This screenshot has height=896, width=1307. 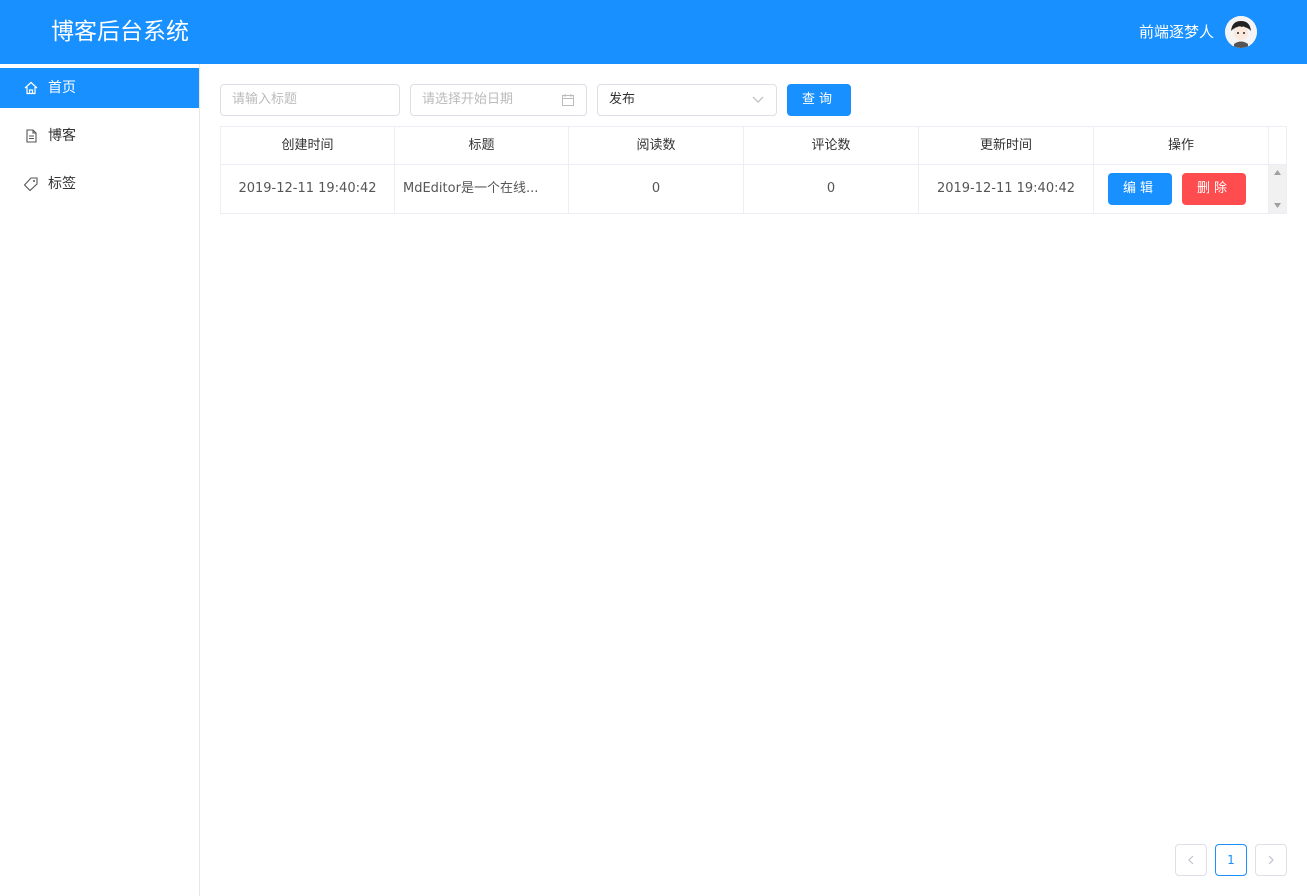 What do you see at coordinates (653, 32) in the screenshot?
I see `top-header: 博客后台系统 前端逐梦人` at bounding box center [653, 32].